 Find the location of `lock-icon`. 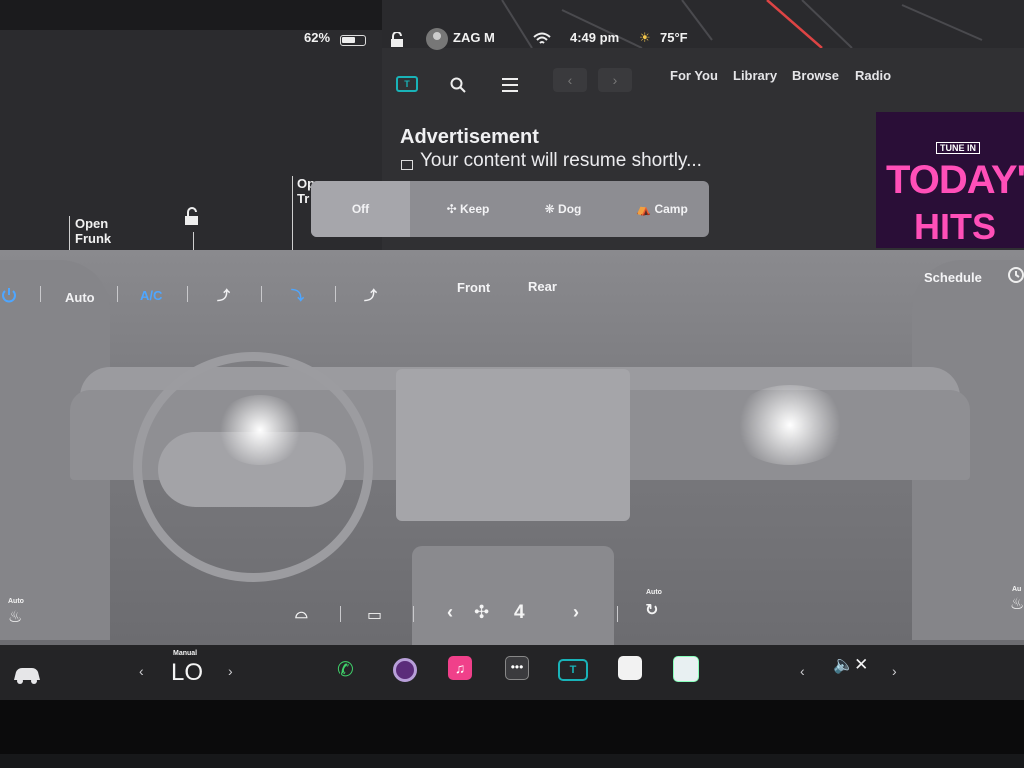

lock-icon is located at coordinates (397, 40).